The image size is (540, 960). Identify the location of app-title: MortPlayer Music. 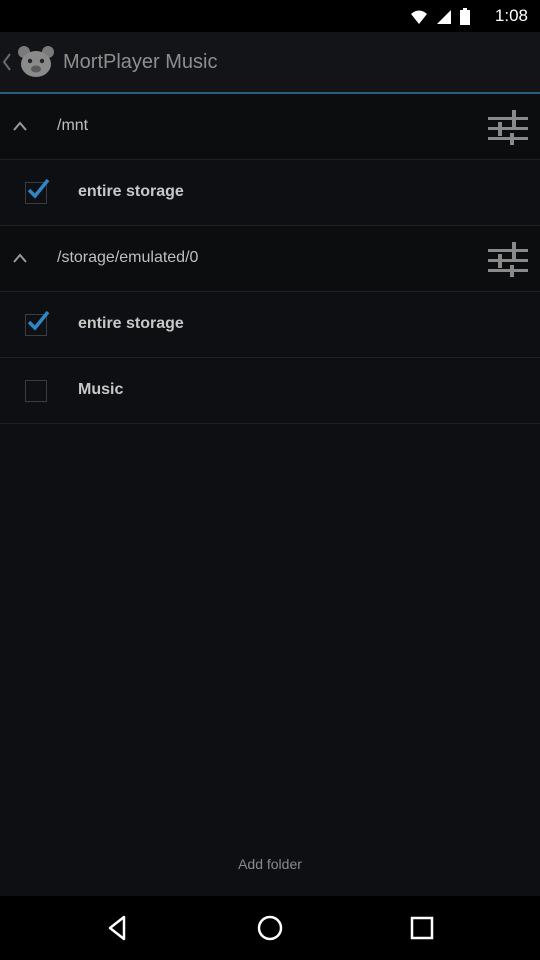
(140, 62).